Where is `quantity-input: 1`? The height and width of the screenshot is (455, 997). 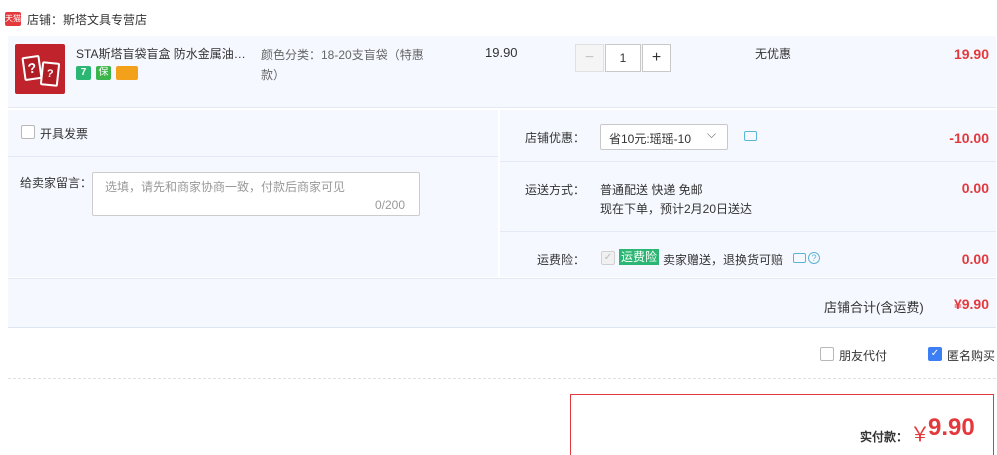 quantity-input: 1 is located at coordinates (623, 58).